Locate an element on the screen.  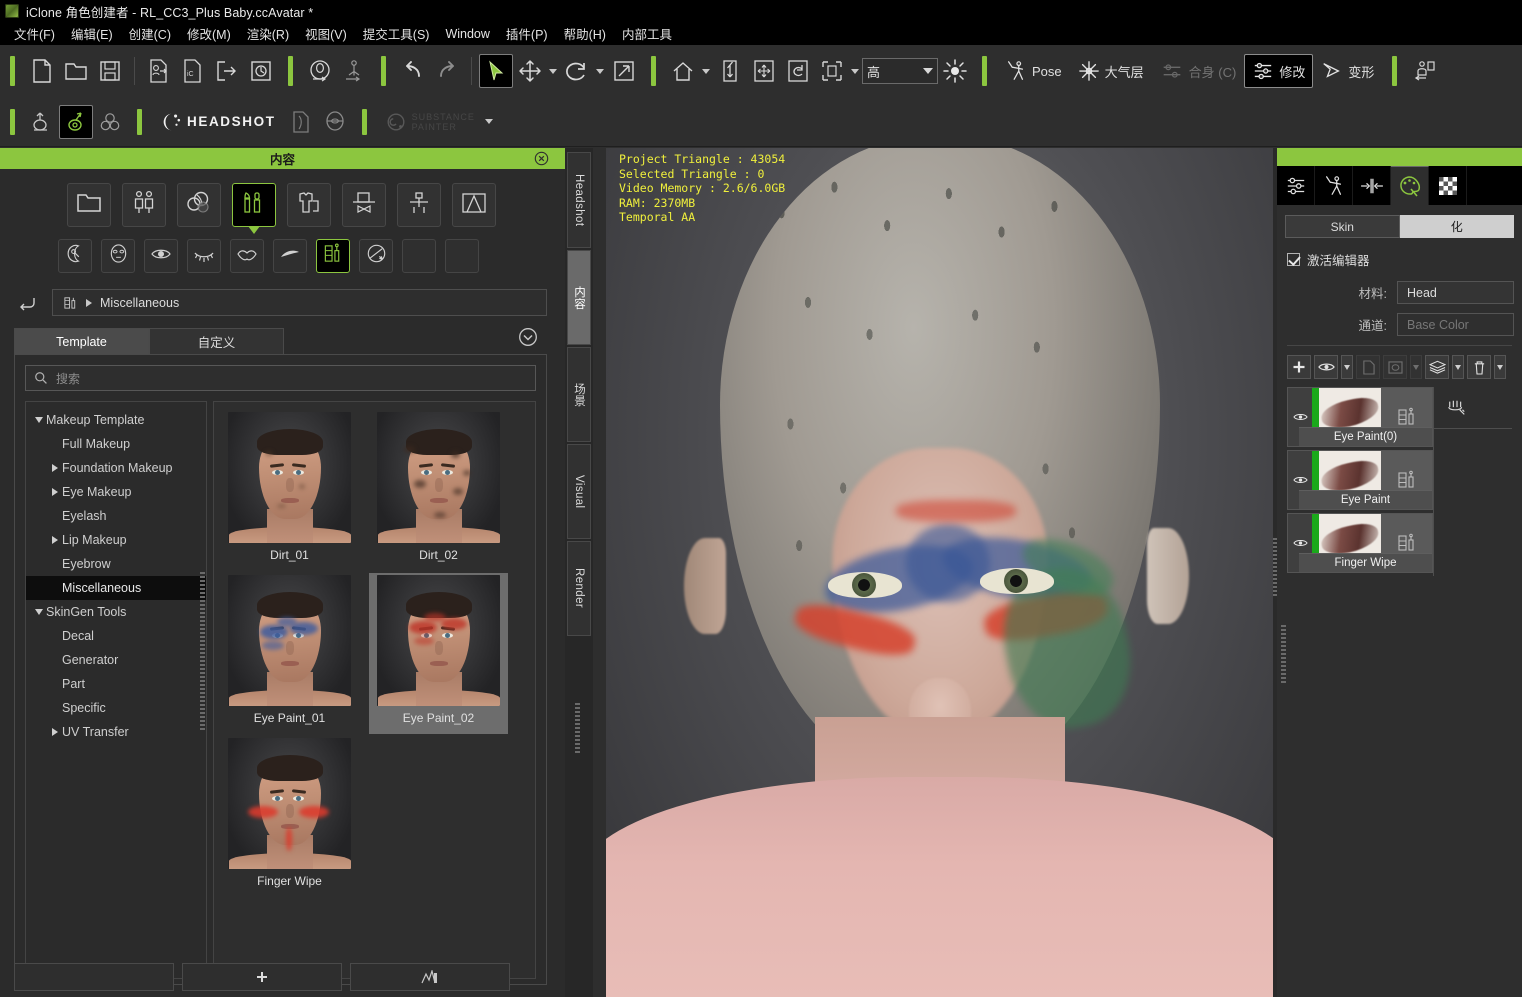
layer-finger-wipe: Finger Wipe is located at coordinates (1360, 543).